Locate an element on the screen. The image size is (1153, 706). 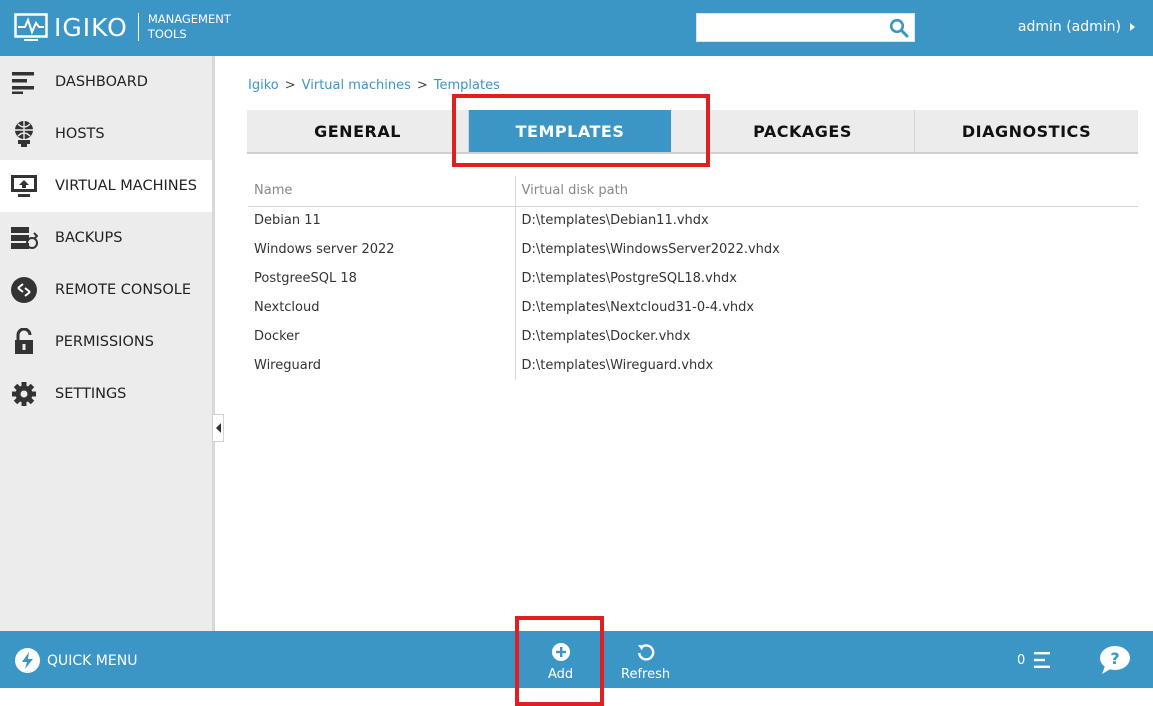
sidebar-item-dashboard: DASHBOARD is located at coordinates (106, 82).